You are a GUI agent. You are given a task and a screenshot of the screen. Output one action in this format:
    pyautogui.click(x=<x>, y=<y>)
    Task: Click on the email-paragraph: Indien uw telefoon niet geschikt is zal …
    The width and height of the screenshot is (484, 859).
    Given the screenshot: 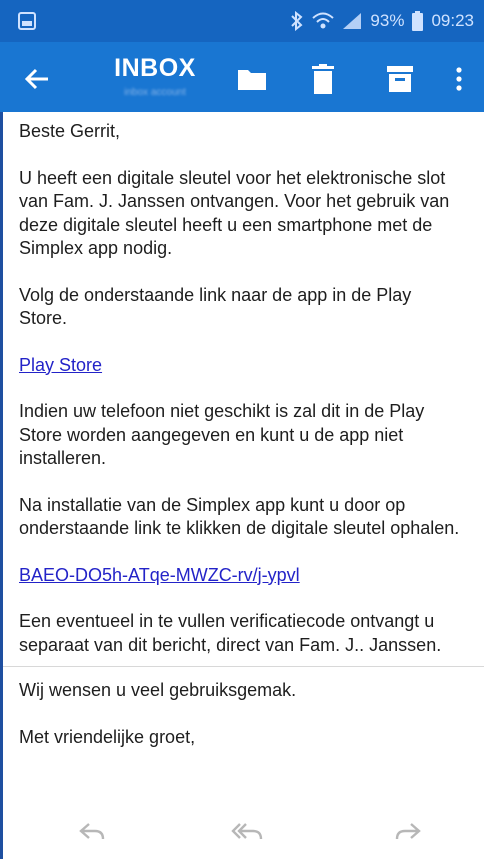 What is the action you would take?
    pyautogui.click(x=222, y=434)
    